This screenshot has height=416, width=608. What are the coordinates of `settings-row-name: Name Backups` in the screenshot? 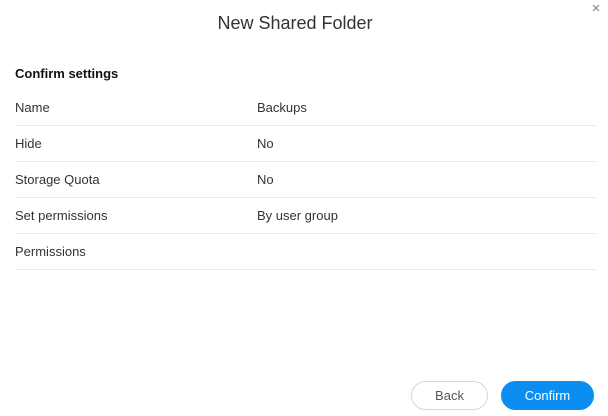 It's located at (305, 108).